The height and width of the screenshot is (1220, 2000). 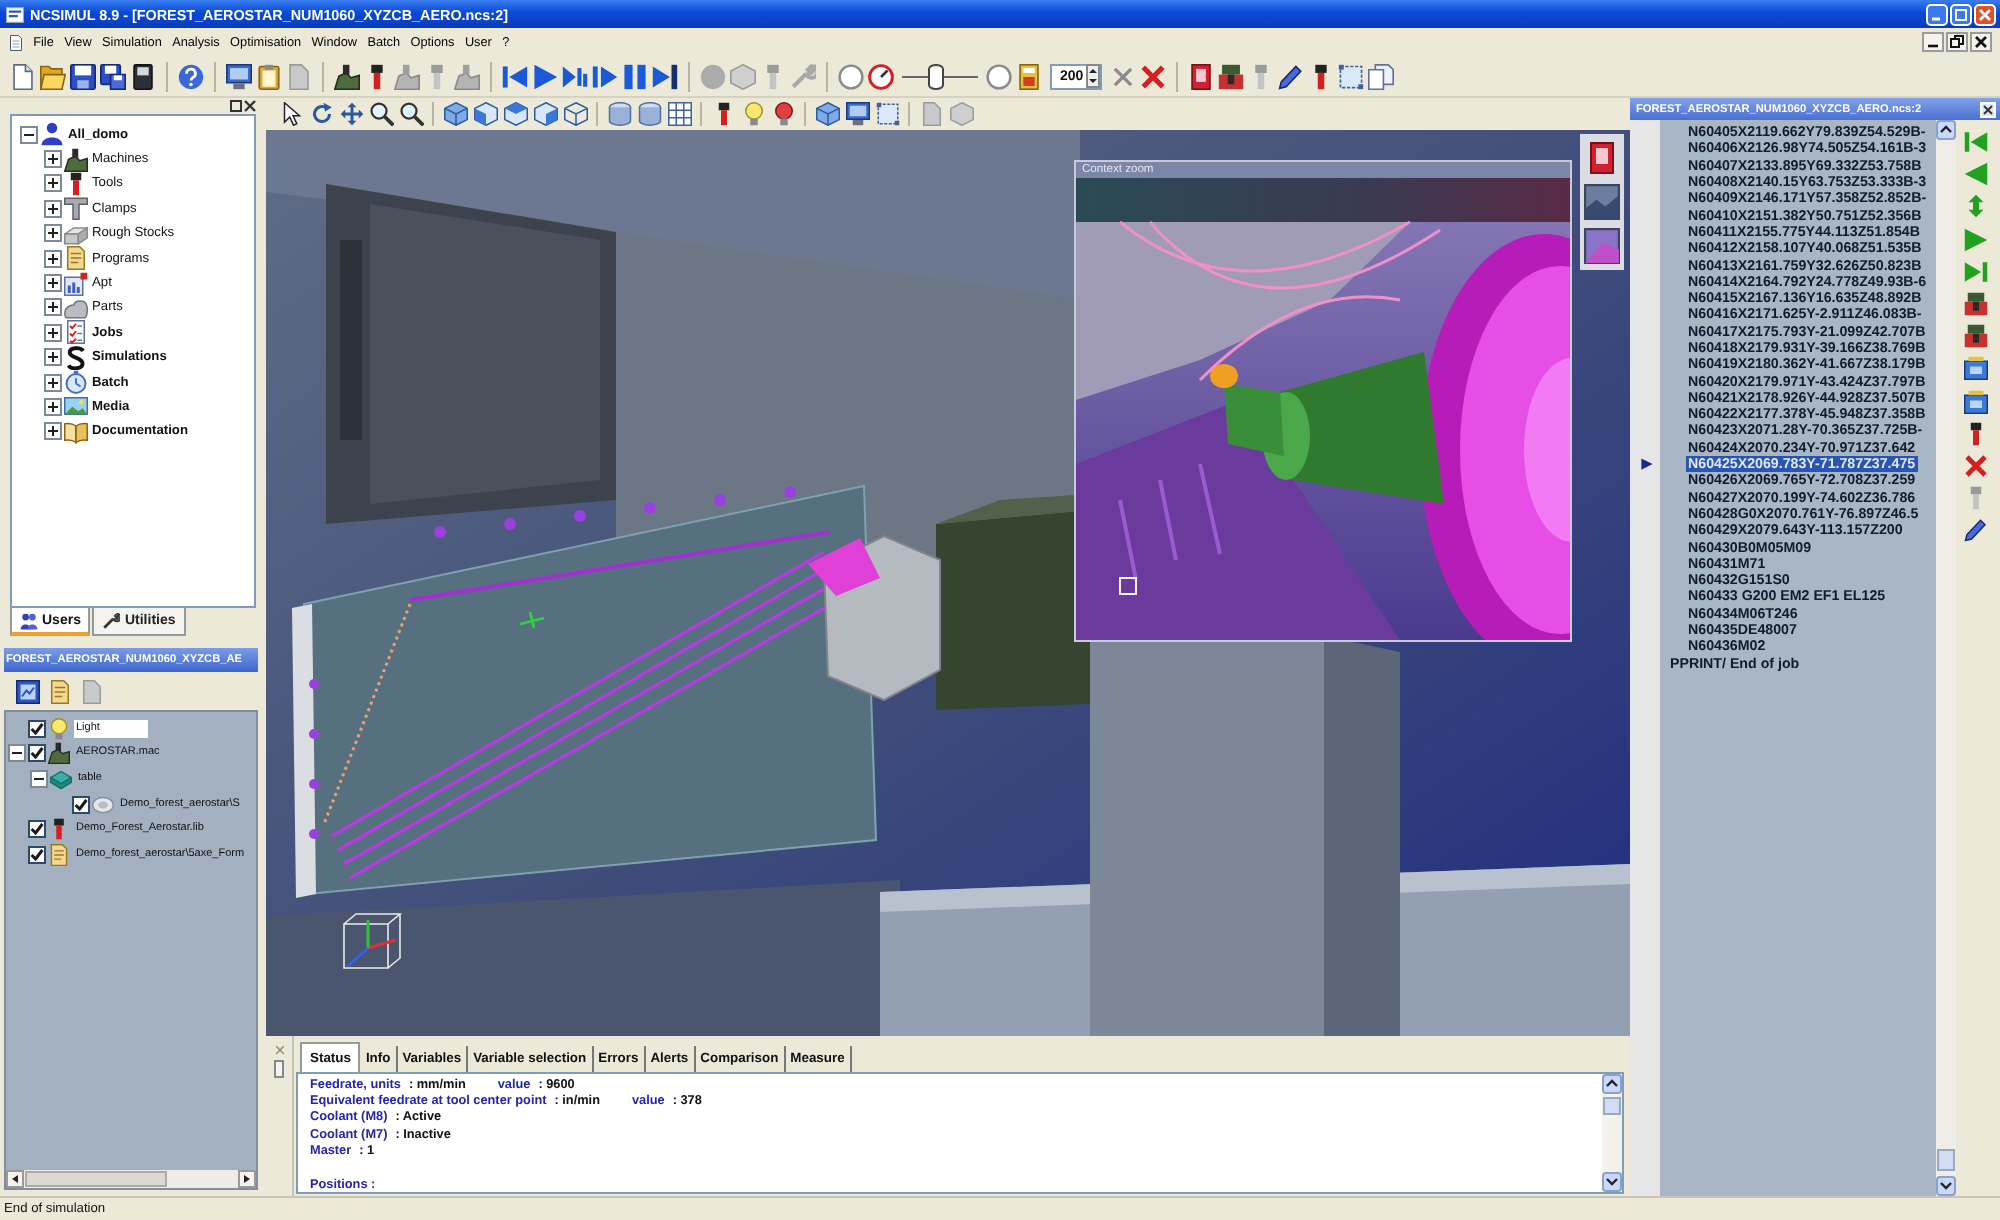 I want to click on horizontal-scrollbar, so click(x=131, y=1179).